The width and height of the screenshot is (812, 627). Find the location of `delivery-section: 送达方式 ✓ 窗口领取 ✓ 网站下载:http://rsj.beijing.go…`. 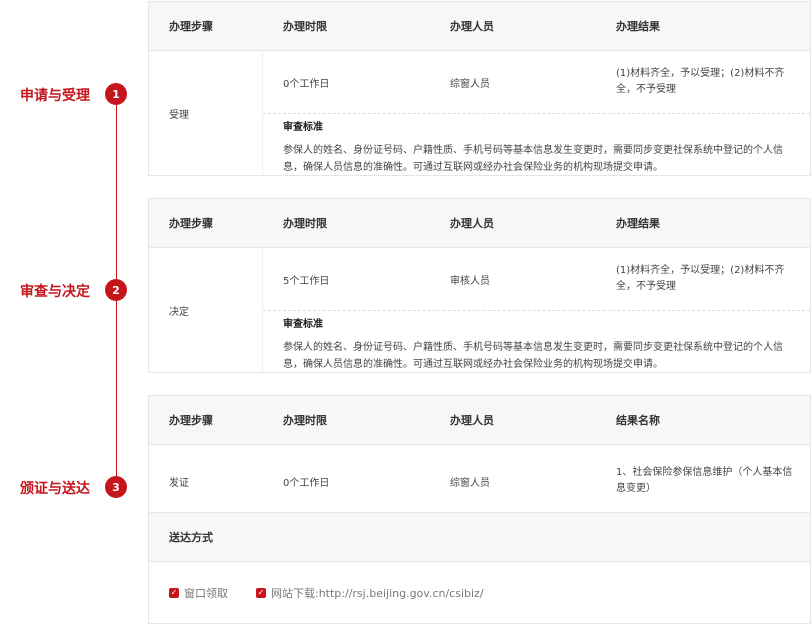

delivery-section: 送达方式 ✓ 窗口领取 ✓ 网站下载:http://rsj.beijing.go… is located at coordinates (479, 568).